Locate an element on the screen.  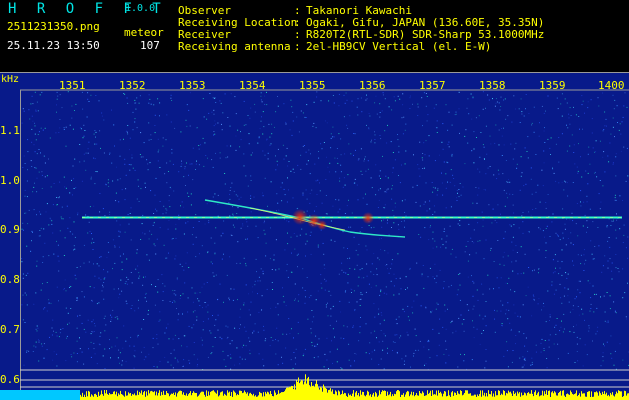
x-tick: 1359 is located at coordinates (552, 85).